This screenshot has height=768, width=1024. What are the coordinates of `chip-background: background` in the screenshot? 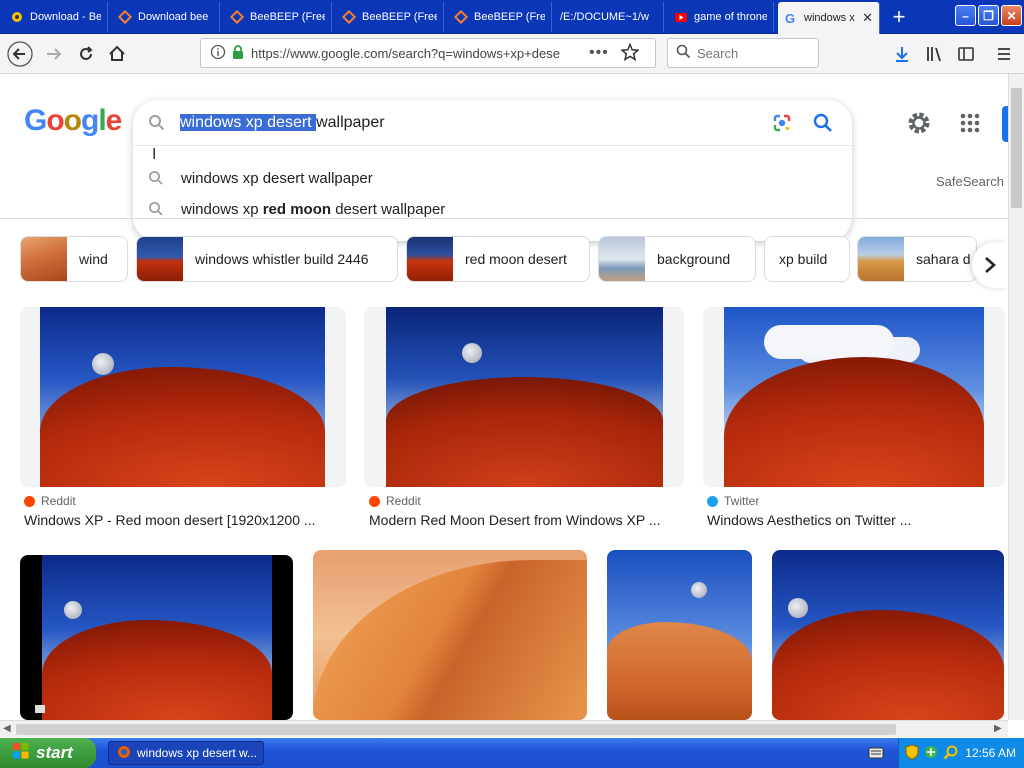 It's located at (677, 259).